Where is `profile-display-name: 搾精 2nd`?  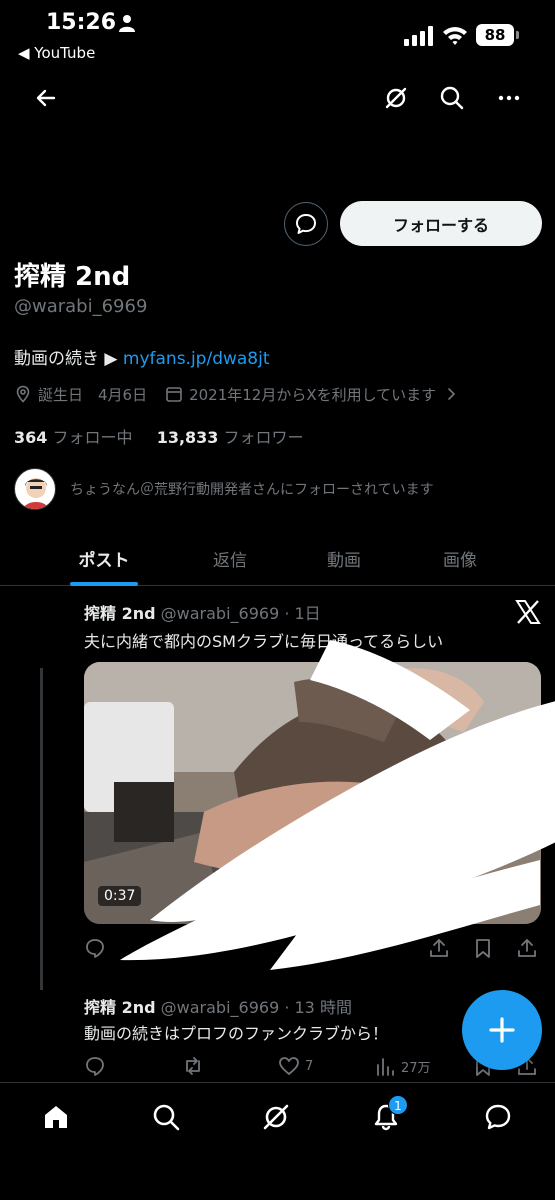 profile-display-name: 搾精 2nd is located at coordinates (72, 277).